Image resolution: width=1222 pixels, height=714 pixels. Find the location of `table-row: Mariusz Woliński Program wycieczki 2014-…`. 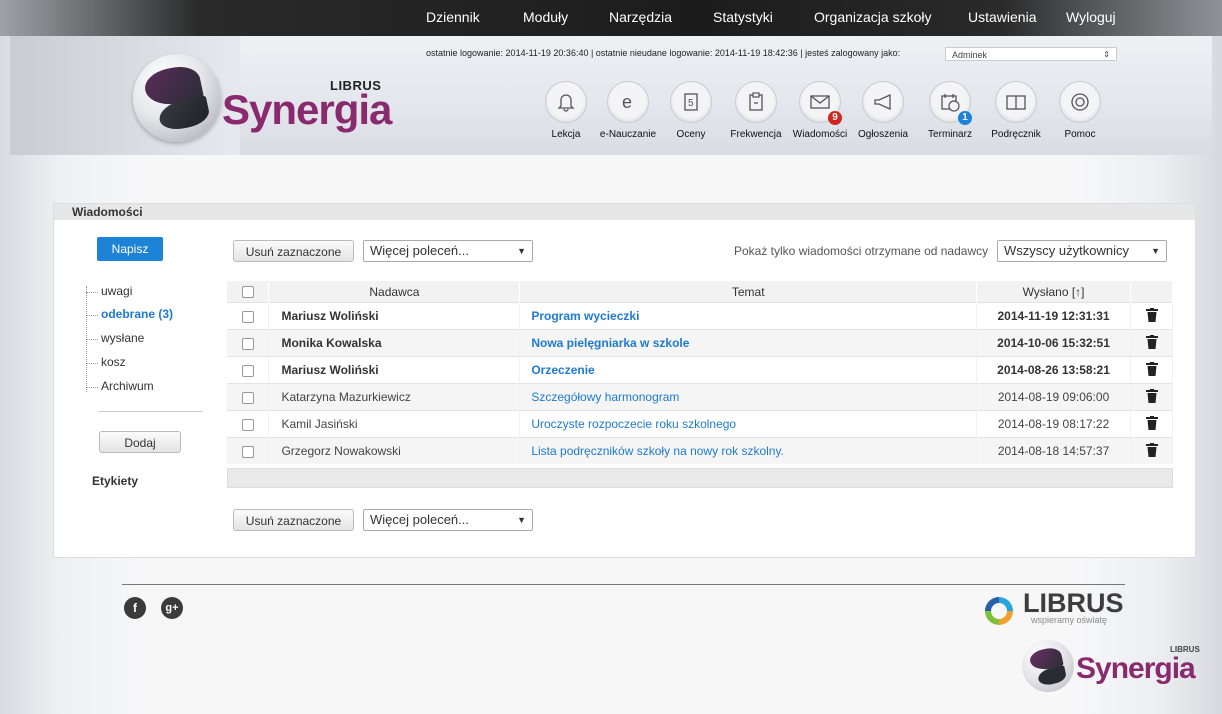

table-row: Mariusz Woliński Program wycieczki 2014-… is located at coordinates (700, 316).